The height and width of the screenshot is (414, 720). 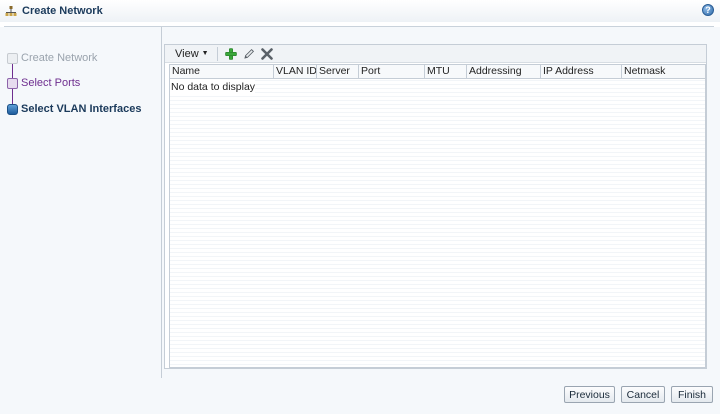 What do you see at coordinates (663, 72) in the screenshot?
I see `column-header-netmask: Netmask` at bounding box center [663, 72].